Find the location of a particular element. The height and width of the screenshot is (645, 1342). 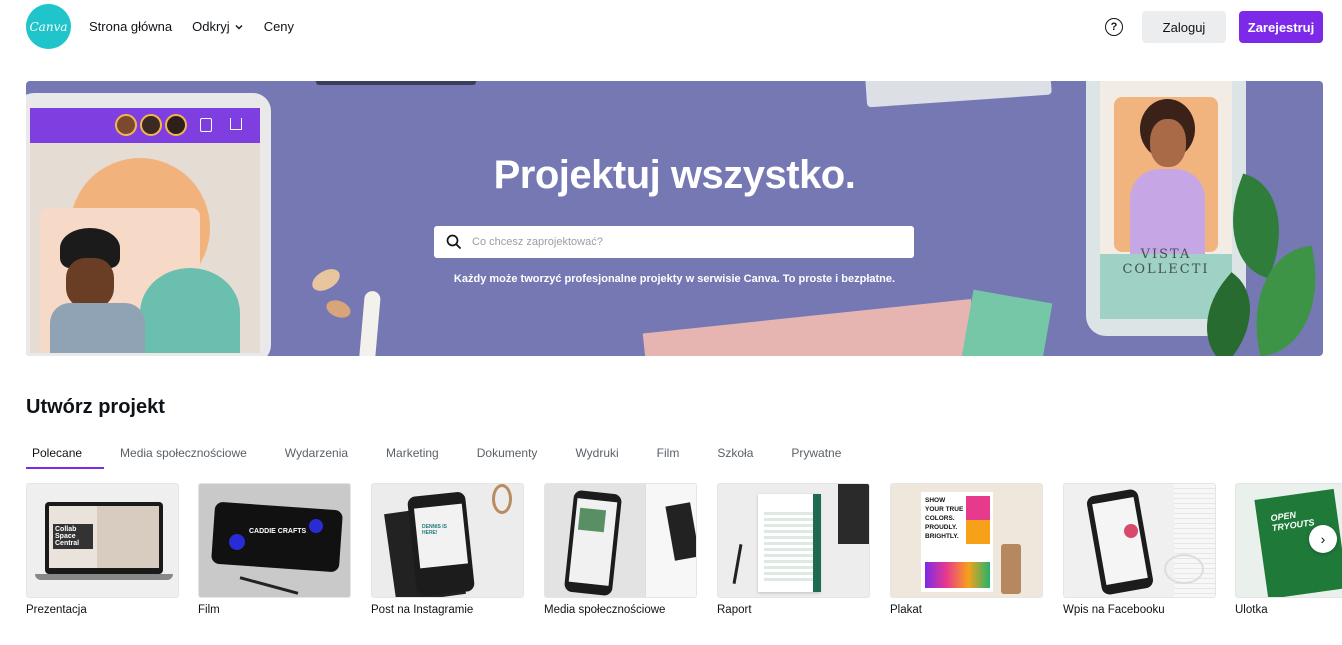

nav-discover-label: Odkryj is located at coordinates (211, 26).